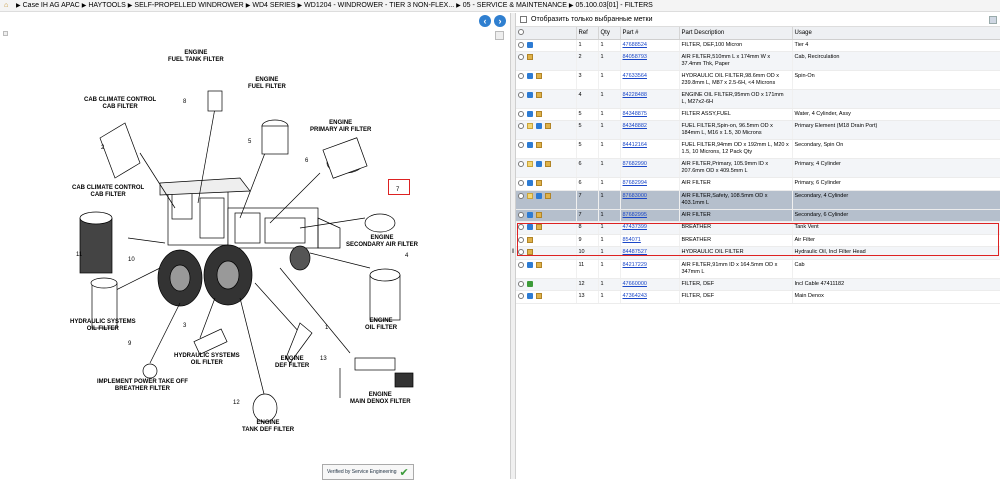 The height and width of the screenshot is (480, 1000). I want to click on callout-number: 1, so click(326, 328).